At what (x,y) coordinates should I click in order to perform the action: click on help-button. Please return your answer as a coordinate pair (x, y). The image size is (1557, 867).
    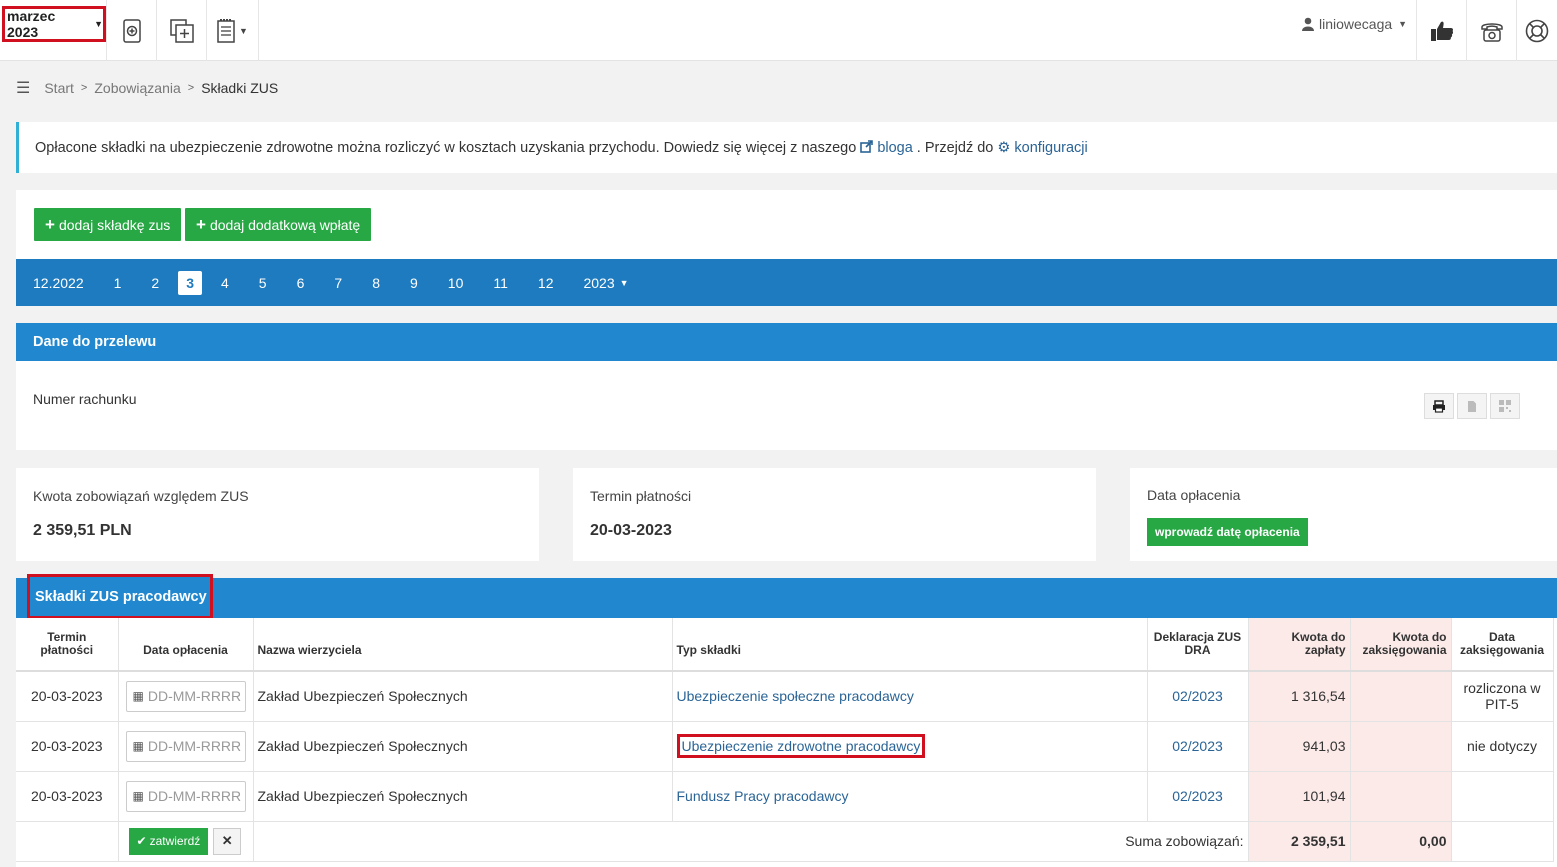
    Looking at the image, I should click on (1536, 30).